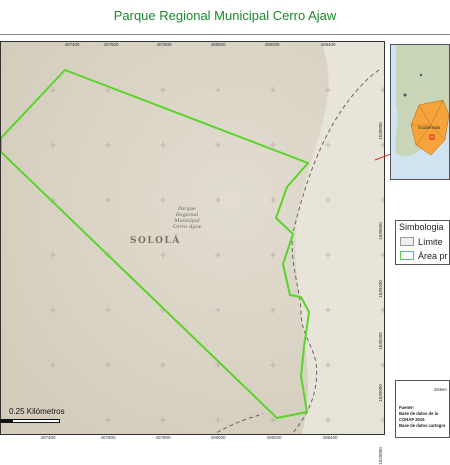  I want to click on legend-item-area: Área pr, so click(424, 257).